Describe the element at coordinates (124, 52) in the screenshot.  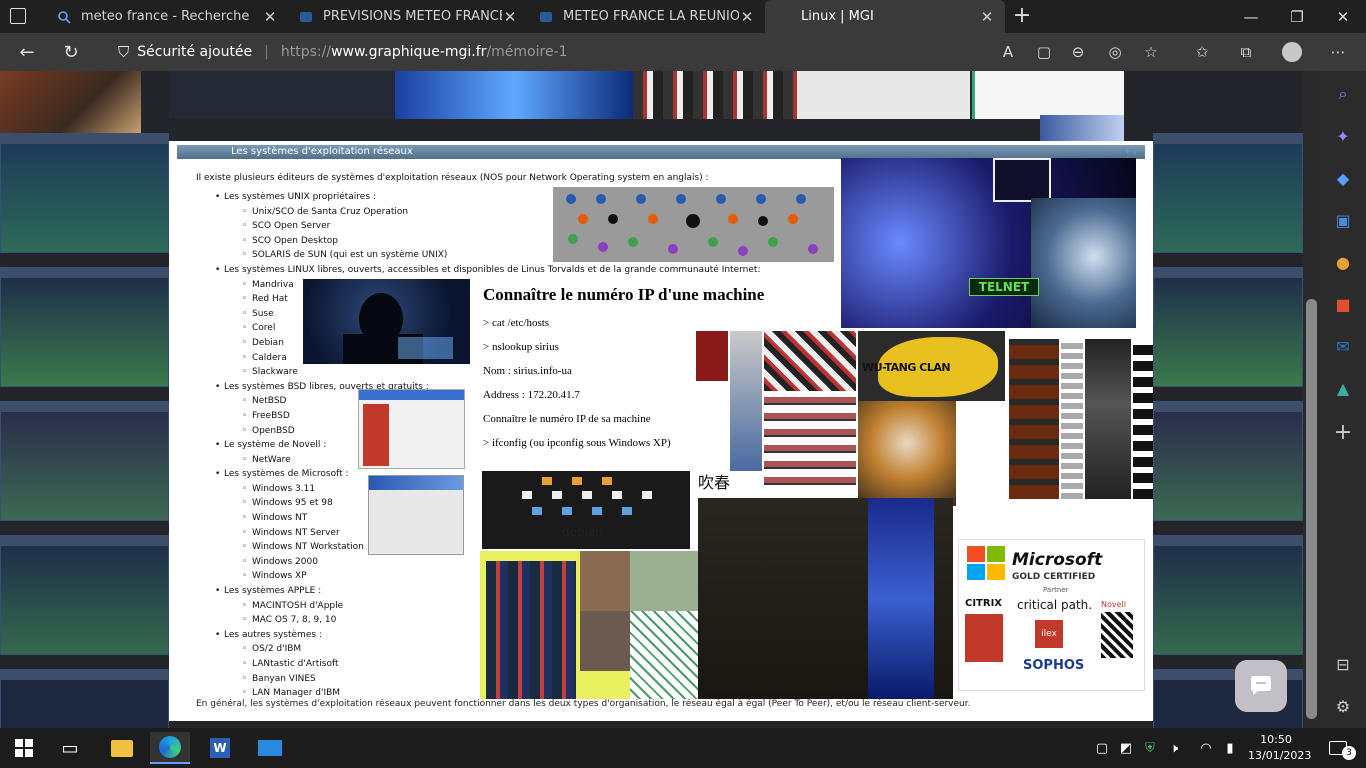
I see `shield-icon: ⛉` at that location.